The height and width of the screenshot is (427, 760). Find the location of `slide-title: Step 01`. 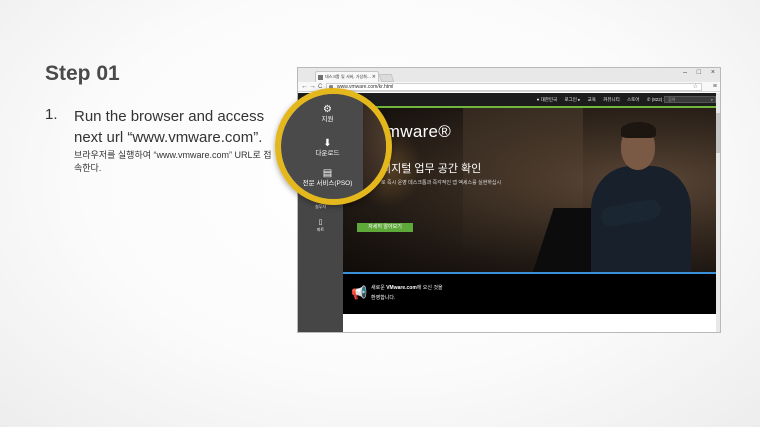

slide-title: Step 01 is located at coordinates (82, 73).